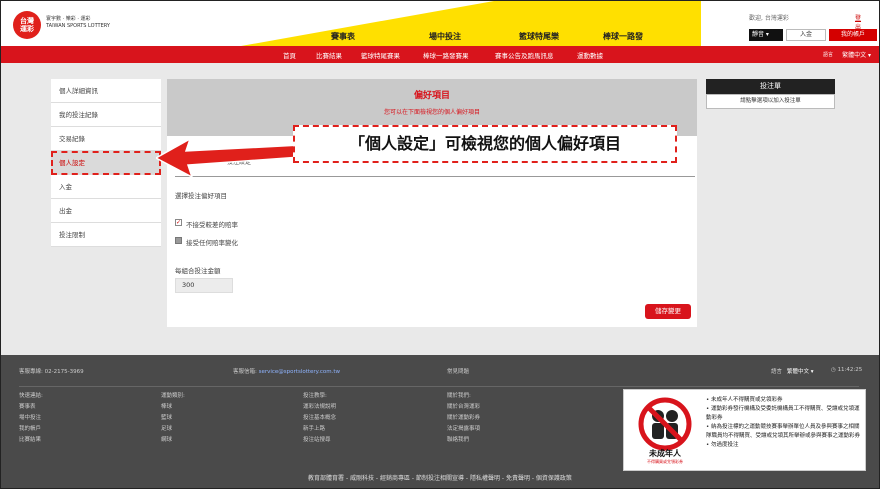 The height and width of the screenshot is (489, 880). I want to click on footer-link: 新手上路, so click(319, 429).